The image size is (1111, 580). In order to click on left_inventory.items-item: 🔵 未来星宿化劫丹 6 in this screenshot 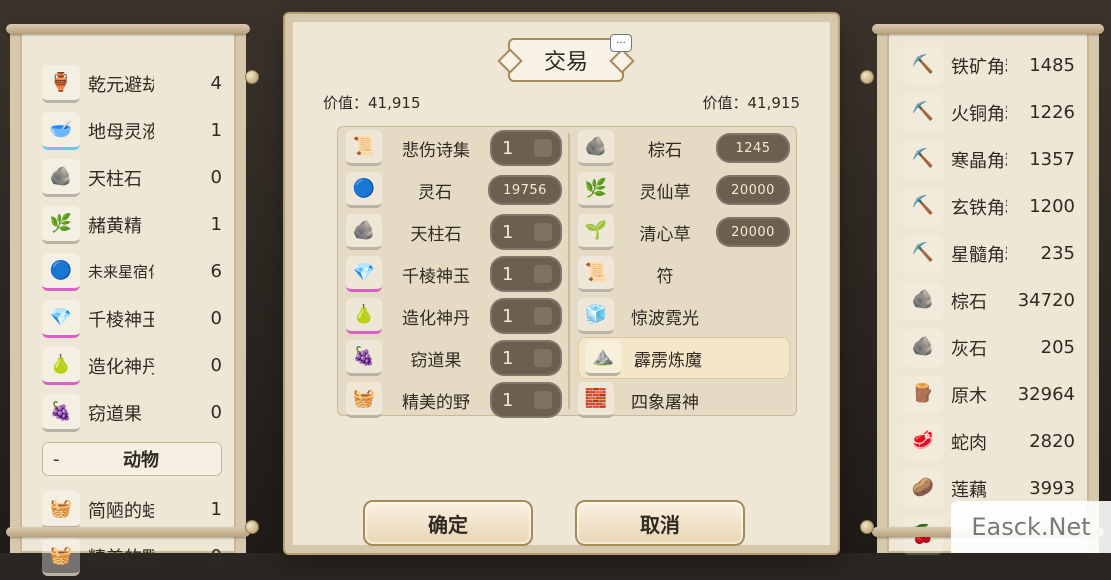, I will do `click(132, 271)`.